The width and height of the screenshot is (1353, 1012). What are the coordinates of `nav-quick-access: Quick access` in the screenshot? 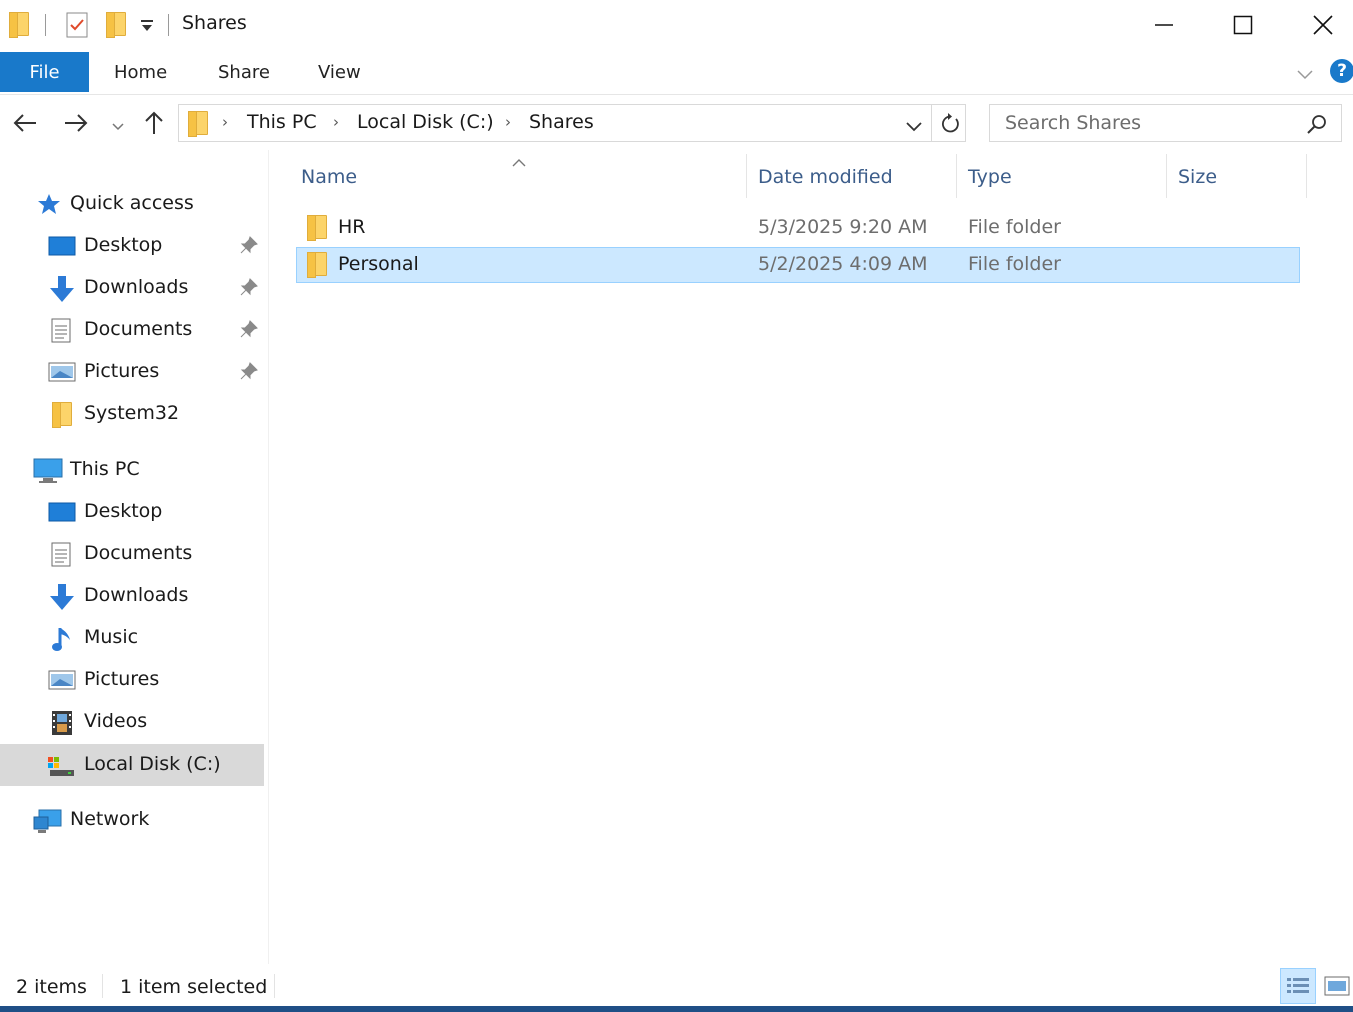 It's located at (132, 204).